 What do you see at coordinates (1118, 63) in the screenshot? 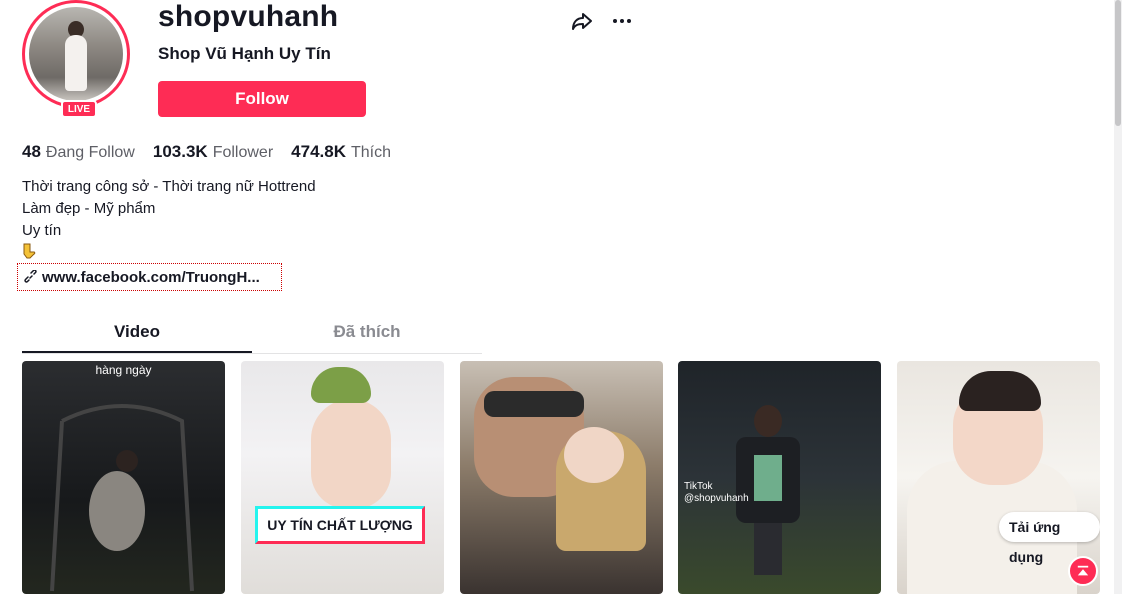
I see `scroll-thumb` at bounding box center [1118, 63].